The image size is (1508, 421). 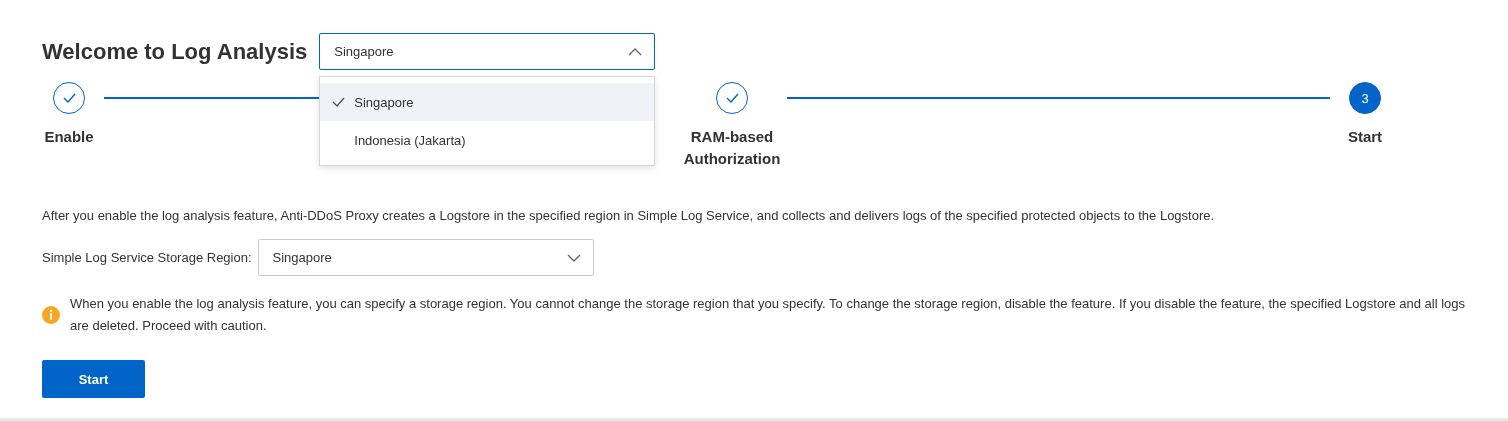 What do you see at coordinates (147, 257) in the screenshot?
I see `field-label: Simple Log Service Storage Region:` at bounding box center [147, 257].